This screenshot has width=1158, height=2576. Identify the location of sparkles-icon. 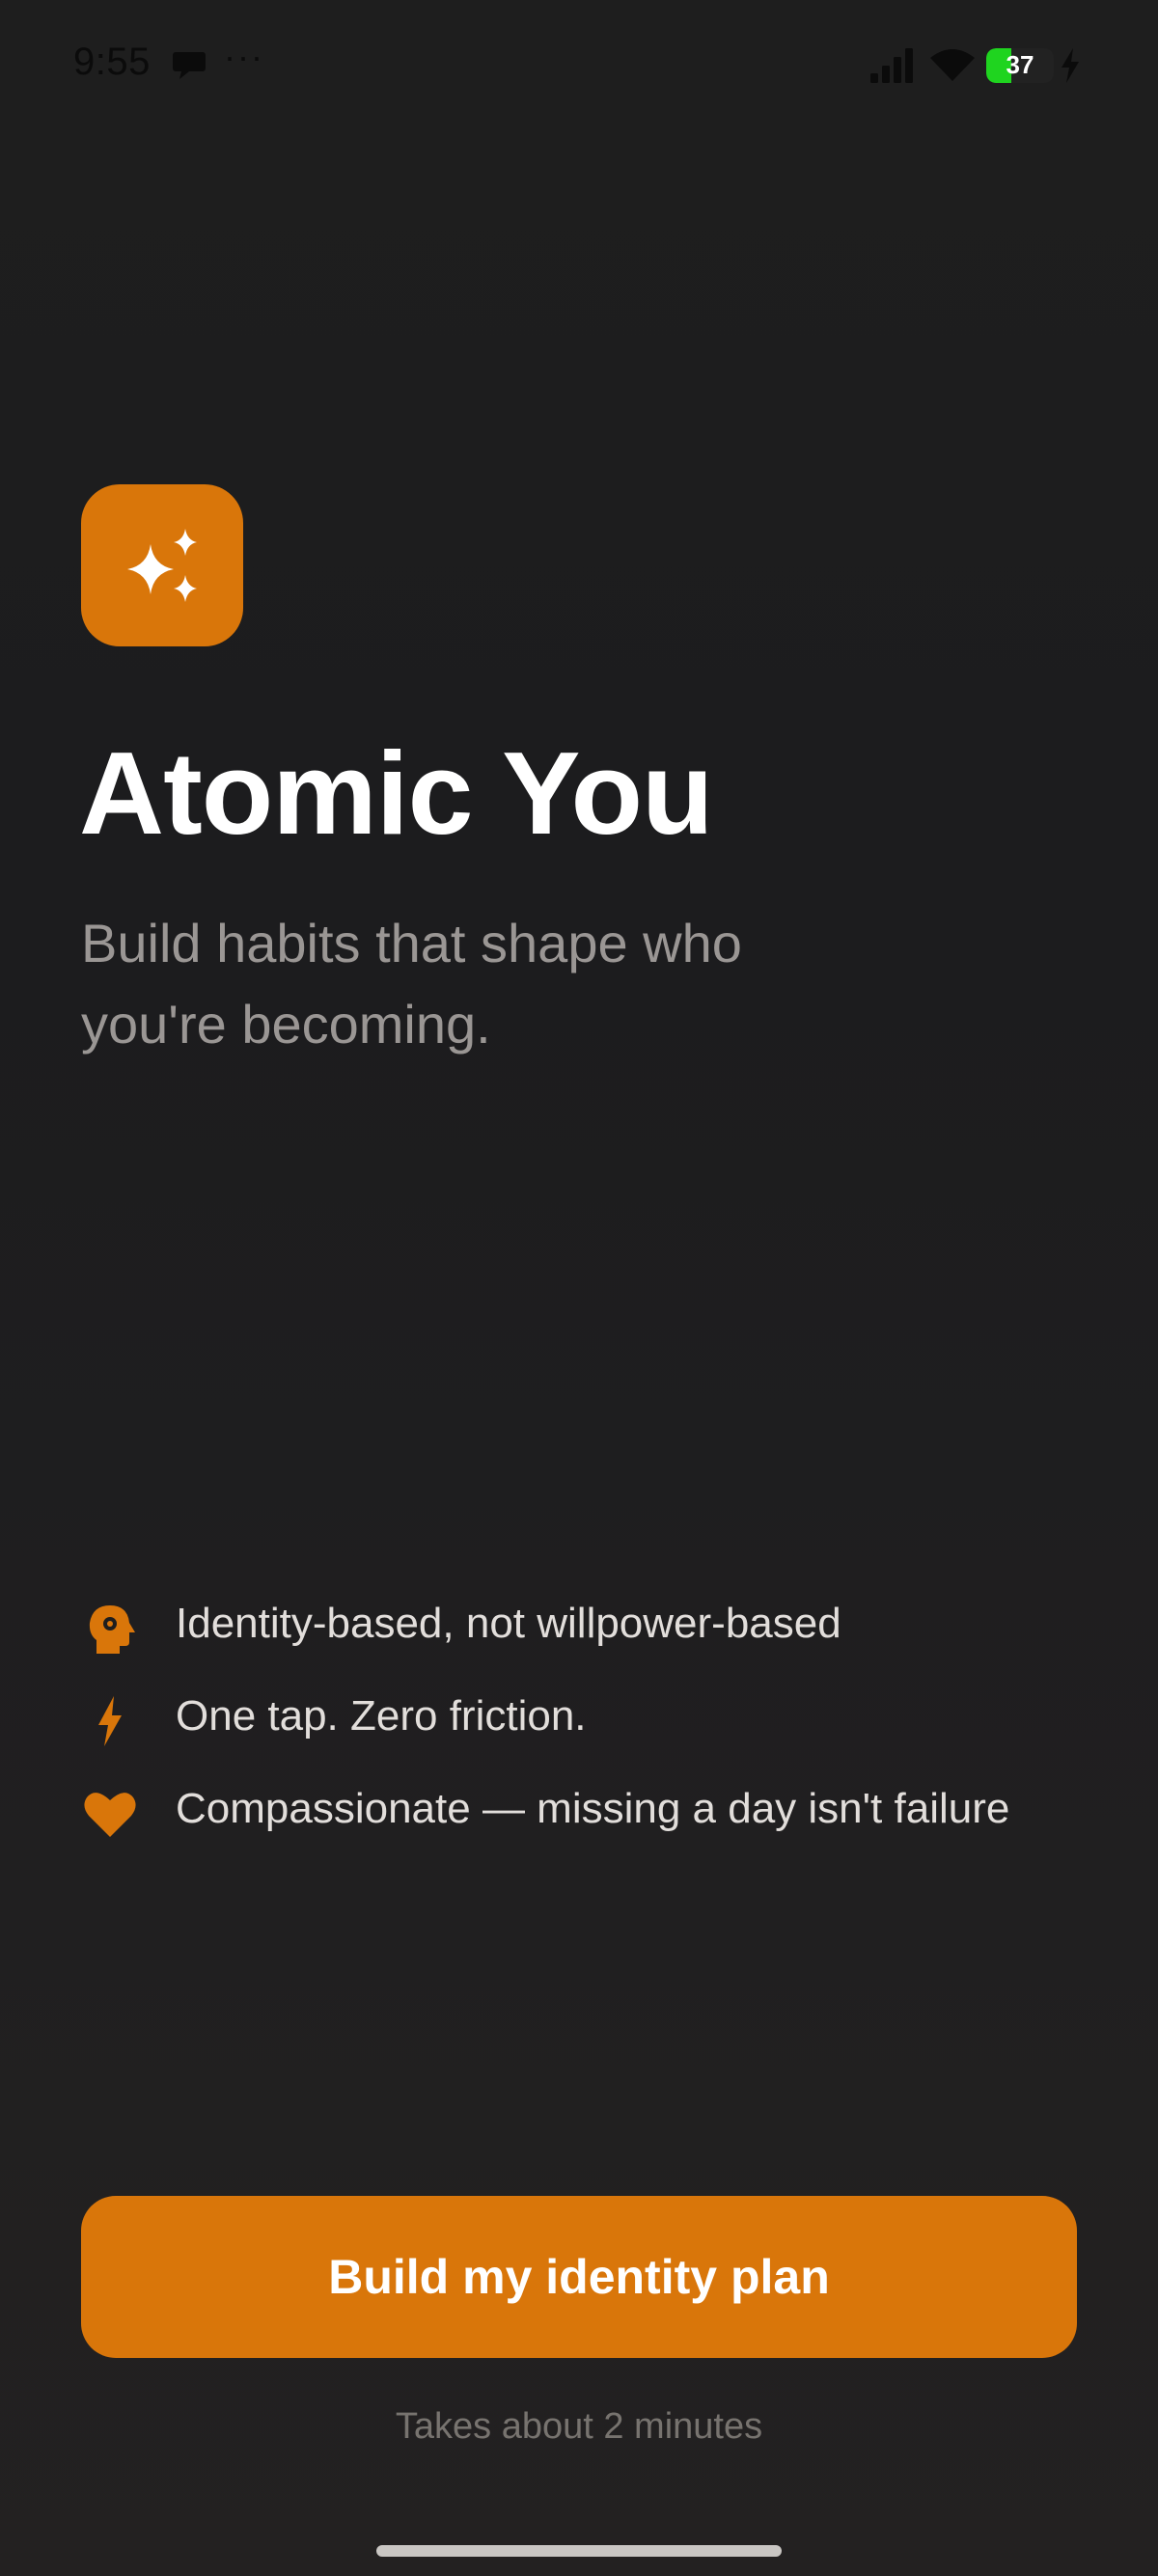
(162, 565).